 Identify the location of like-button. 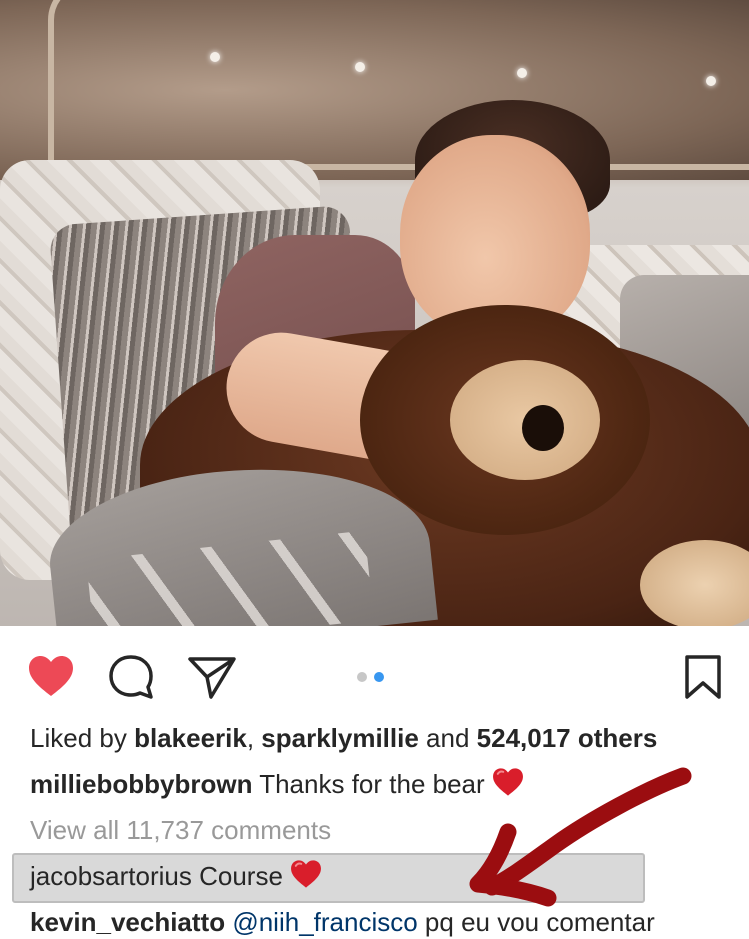
(51, 677).